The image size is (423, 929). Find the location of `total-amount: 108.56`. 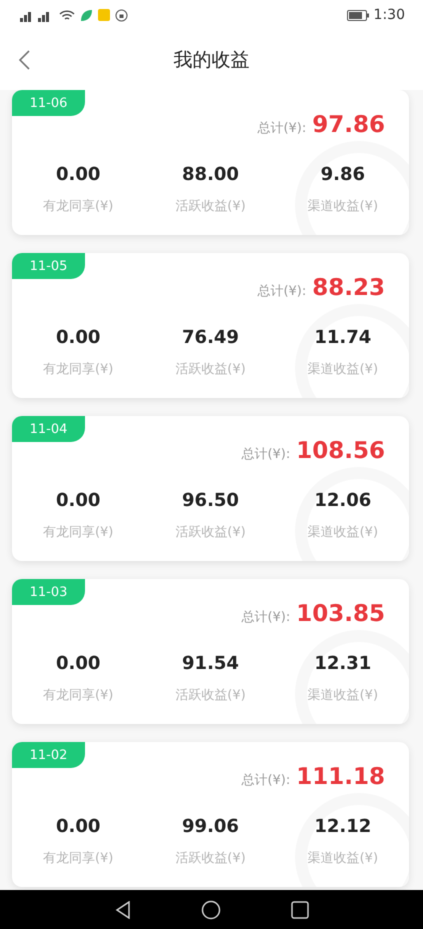

total-amount: 108.56 is located at coordinates (340, 451).